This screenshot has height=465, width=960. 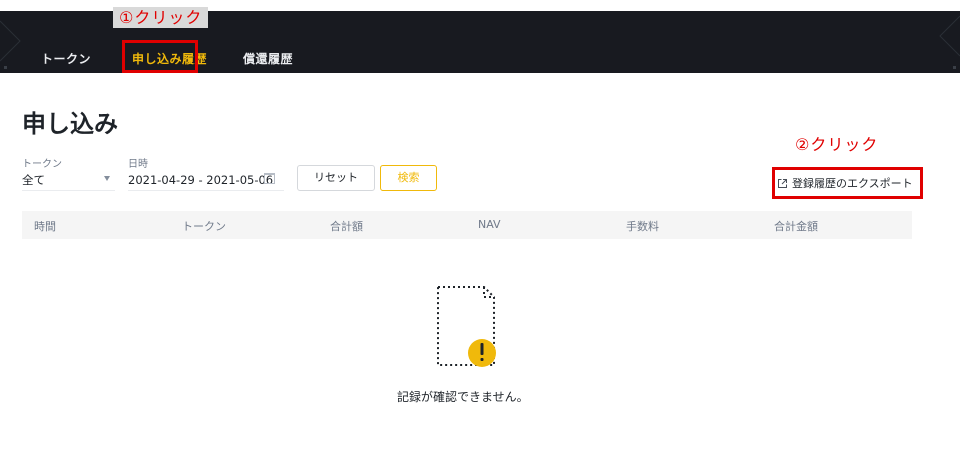 What do you see at coordinates (642, 226) in the screenshot?
I see `column-header-fee: 手数料` at bounding box center [642, 226].